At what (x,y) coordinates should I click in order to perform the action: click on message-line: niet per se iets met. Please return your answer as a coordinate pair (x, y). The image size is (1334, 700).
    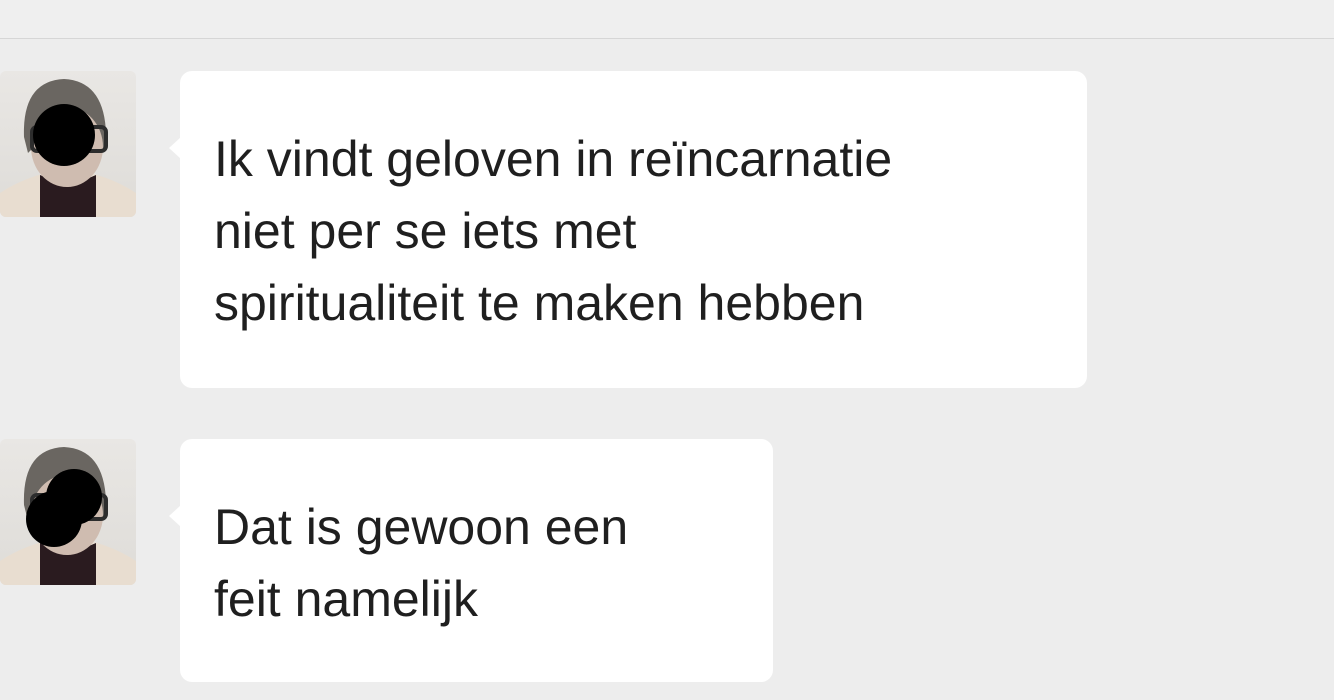
    Looking at the image, I should click on (425, 231).